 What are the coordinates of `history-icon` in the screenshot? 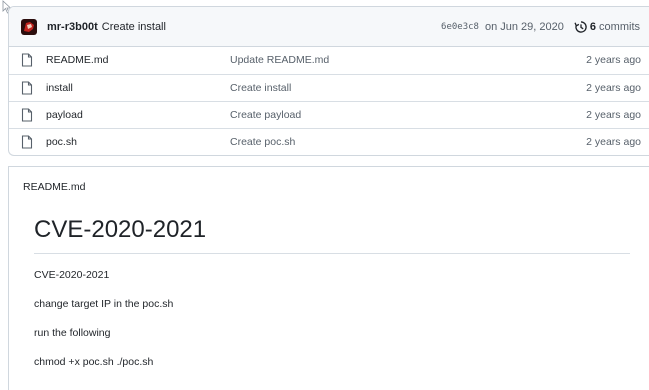 It's located at (580, 26).